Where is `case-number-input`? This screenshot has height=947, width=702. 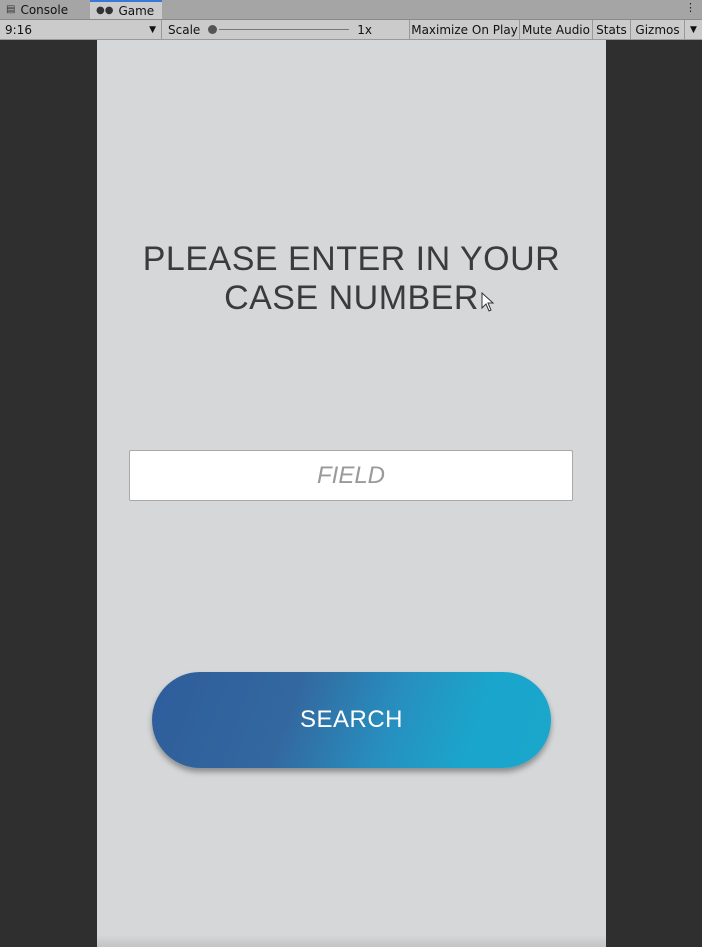 case-number-input is located at coordinates (351, 475).